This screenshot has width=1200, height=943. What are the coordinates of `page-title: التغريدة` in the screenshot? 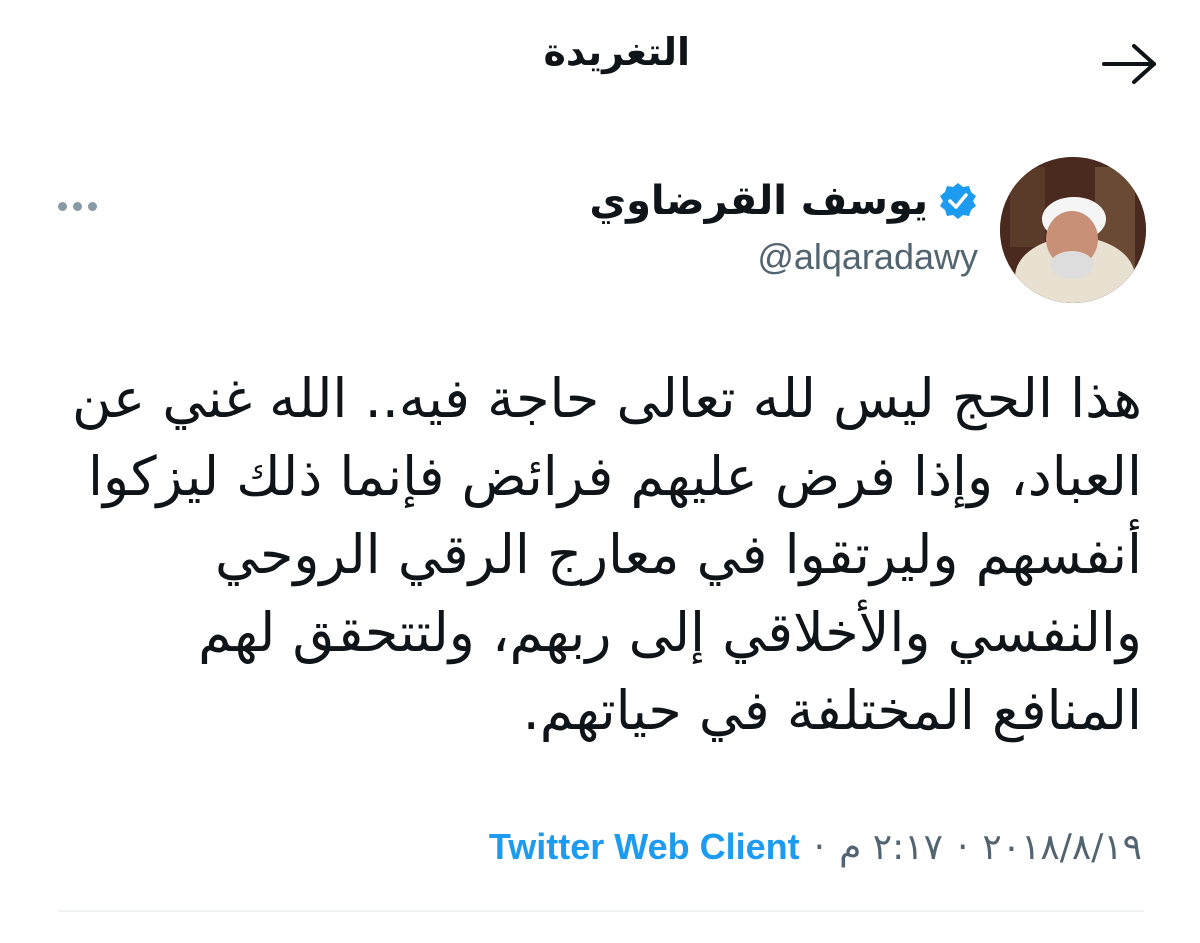 It's located at (616, 52).